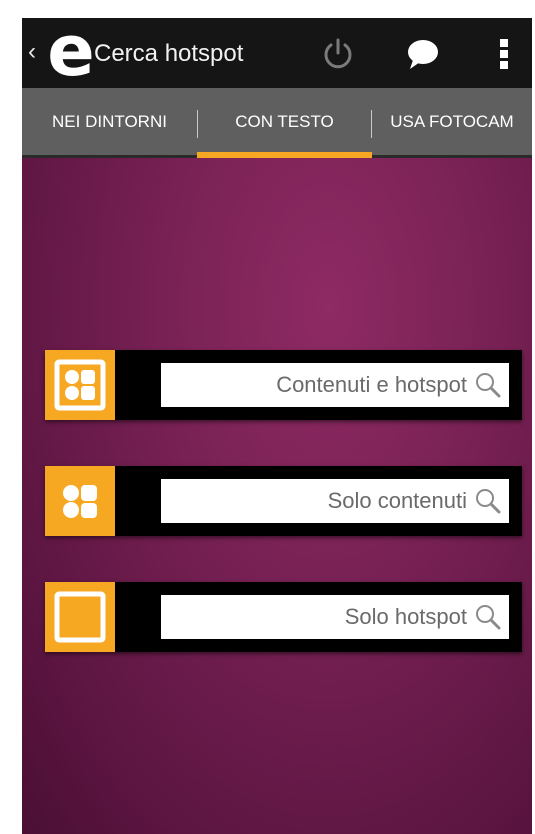 The width and height of the screenshot is (535, 834). I want to click on tab-usa-fotocam: USA FOTOCAM, so click(452, 121).